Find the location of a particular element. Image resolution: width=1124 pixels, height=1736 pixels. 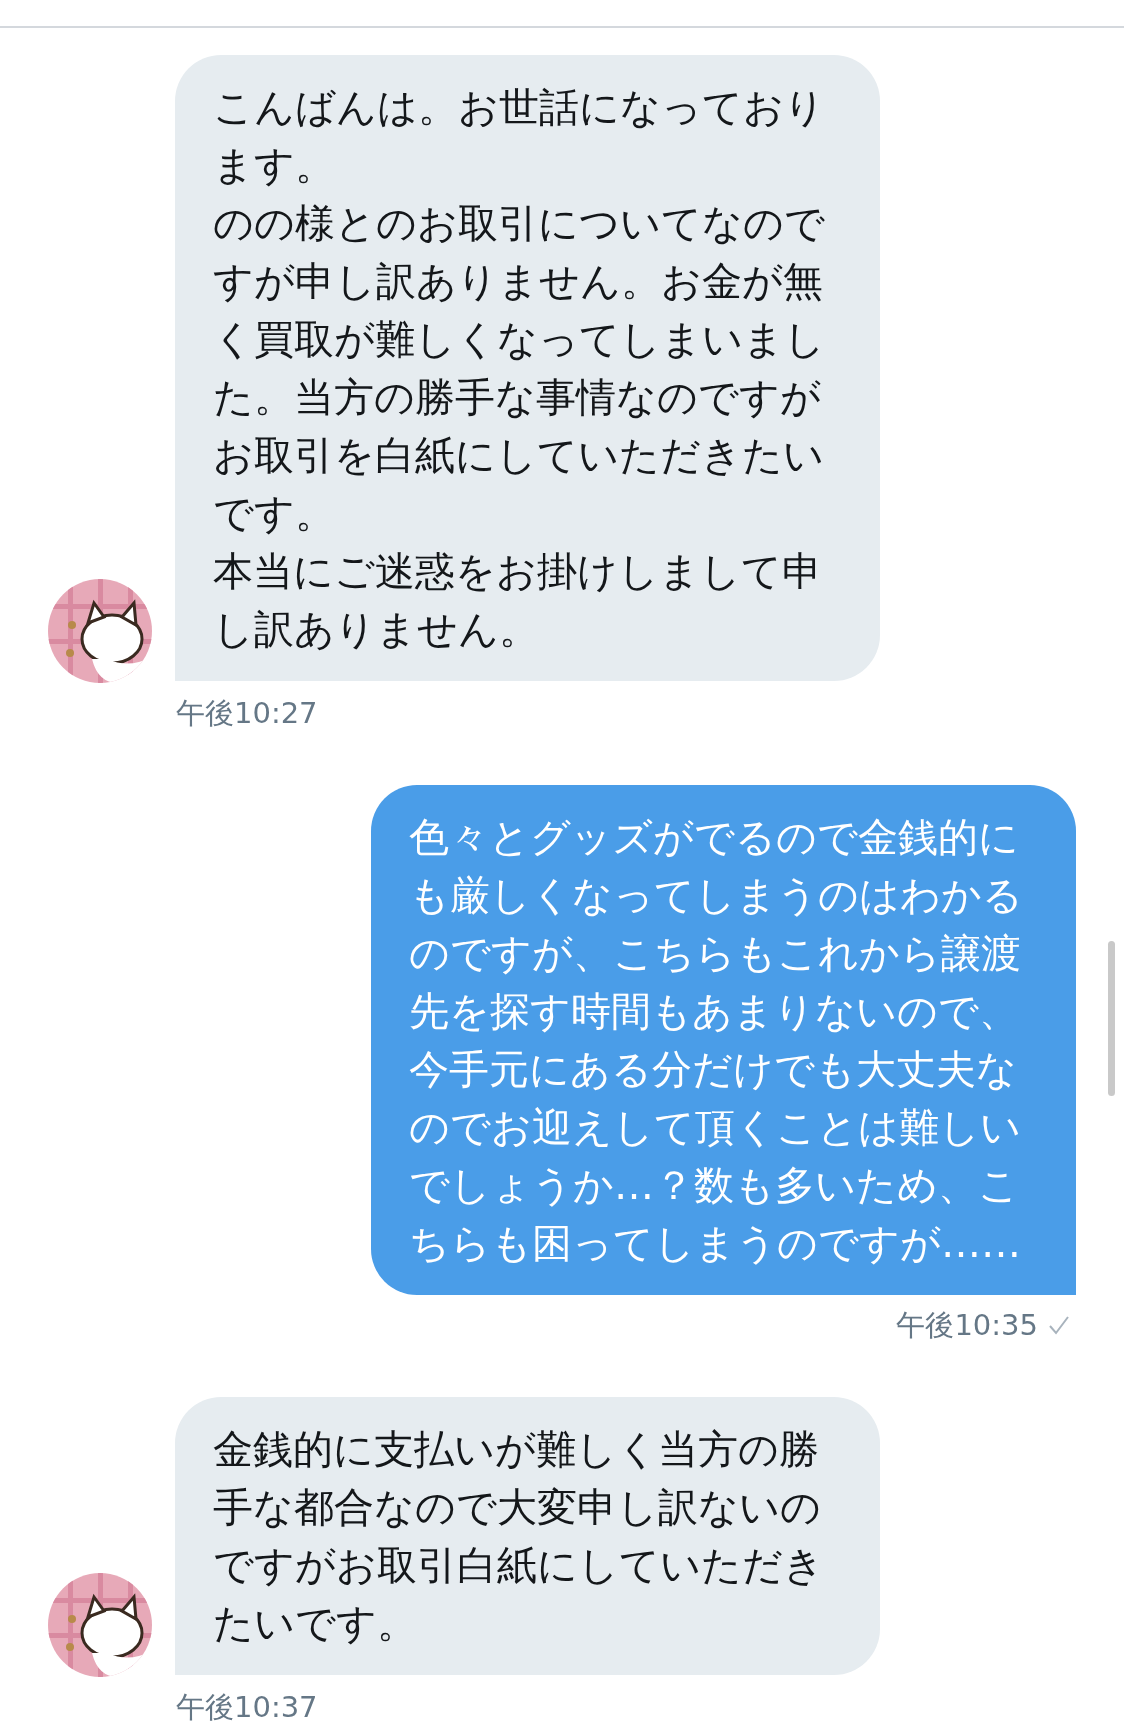

message-text: 金銭的に支払いが難しく当方の勝手な都合なので大変申し訳ないのですがお取引白紙にしていただきたいです。 is located at coordinates (519, 1536).